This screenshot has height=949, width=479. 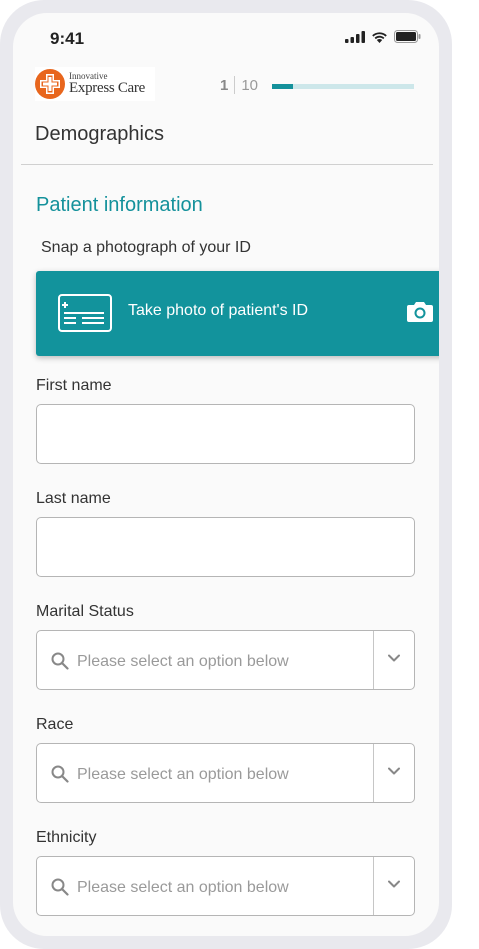 I want to click on race-placeholder: Please select an option below, so click(x=183, y=774).